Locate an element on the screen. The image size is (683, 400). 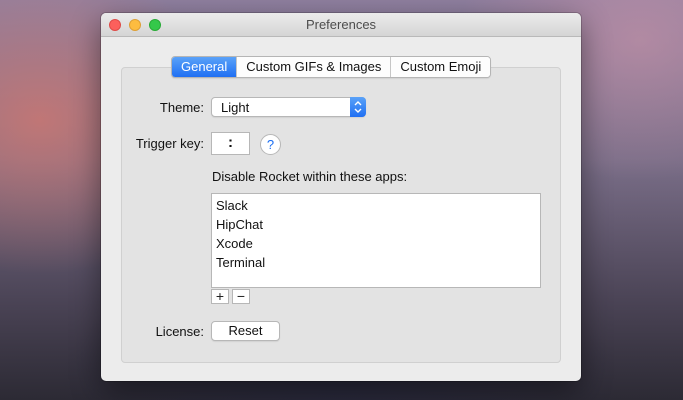
trigger-key-label: Trigger key: is located at coordinates (169, 143).